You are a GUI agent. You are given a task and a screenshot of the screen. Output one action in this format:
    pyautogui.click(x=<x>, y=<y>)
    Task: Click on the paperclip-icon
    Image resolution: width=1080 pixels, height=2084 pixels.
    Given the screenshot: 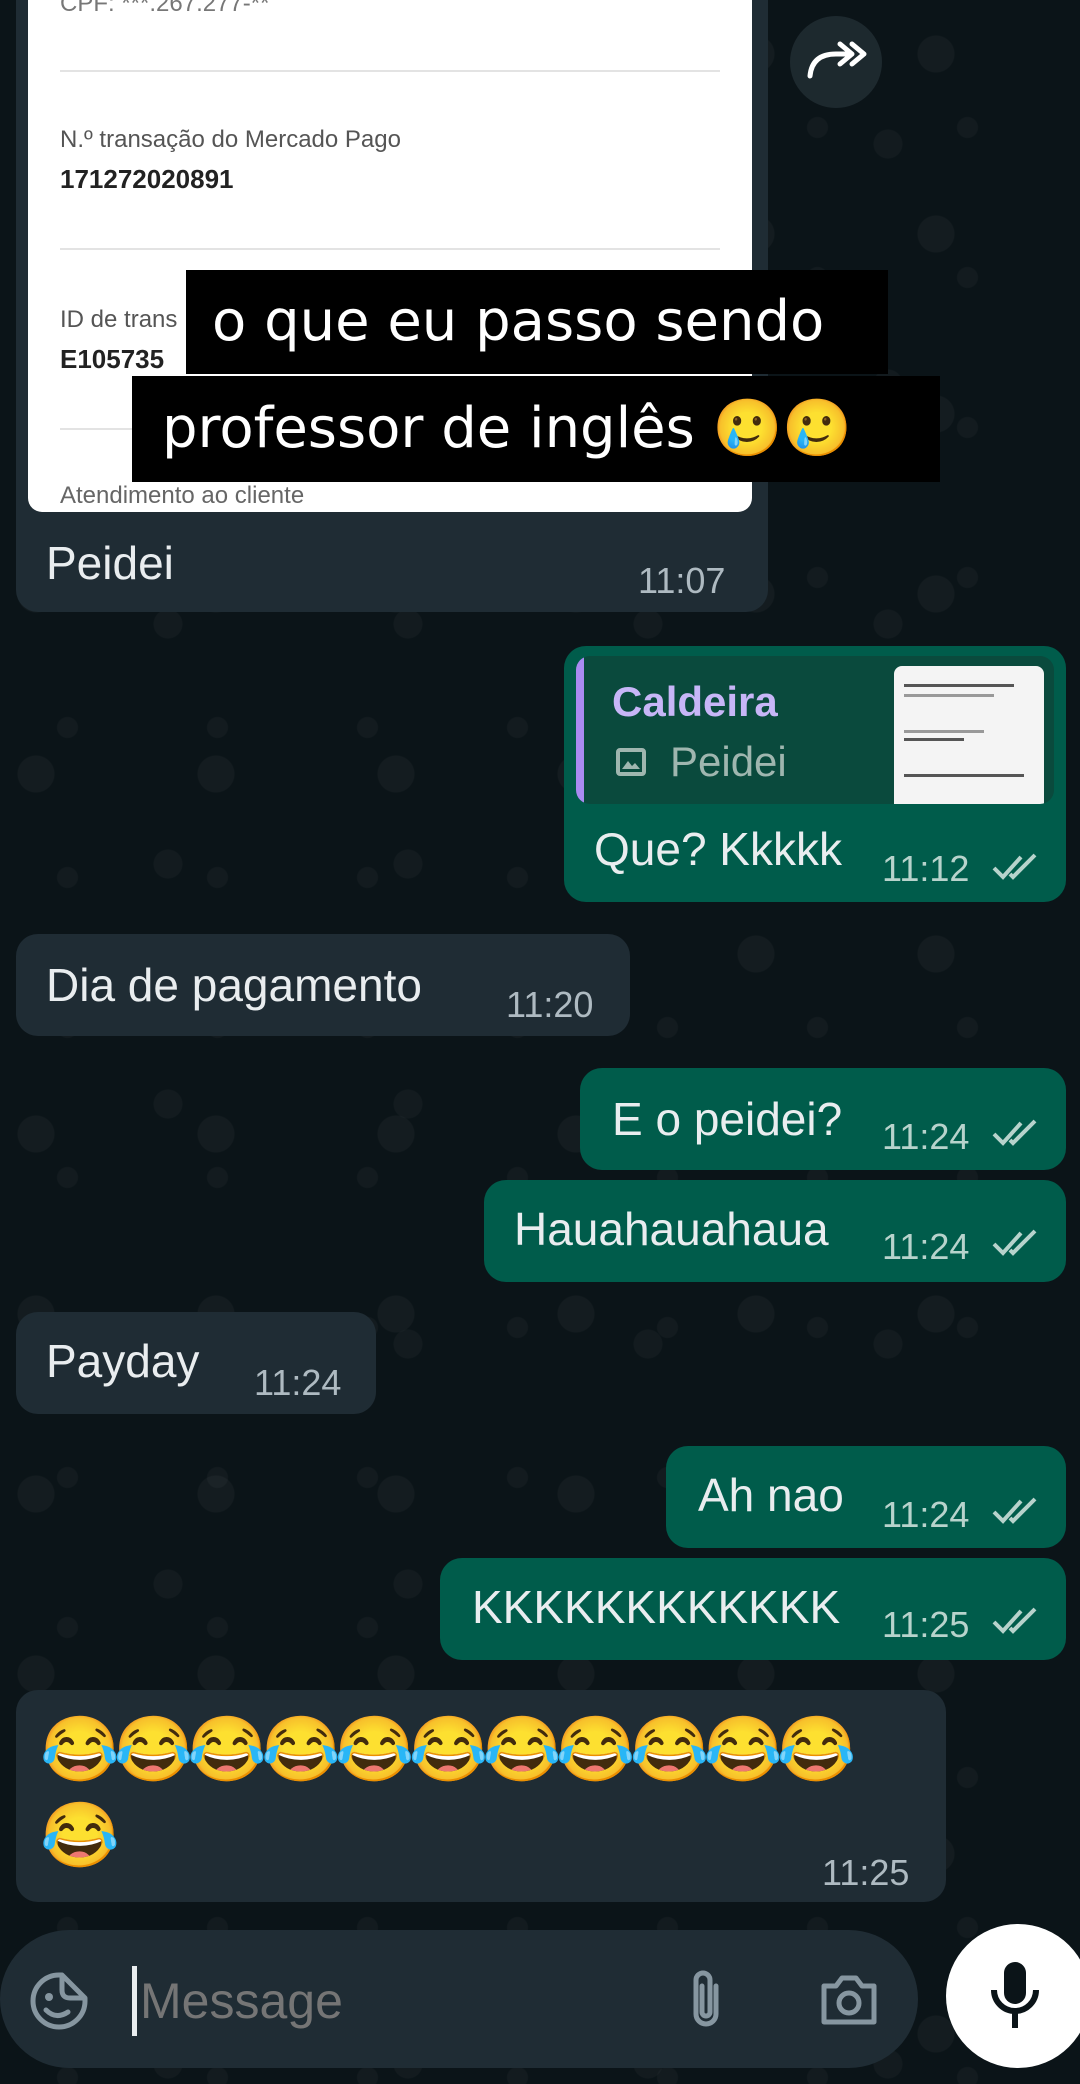 What is the action you would take?
    pyautogui.click(x=706, y=1998)
    